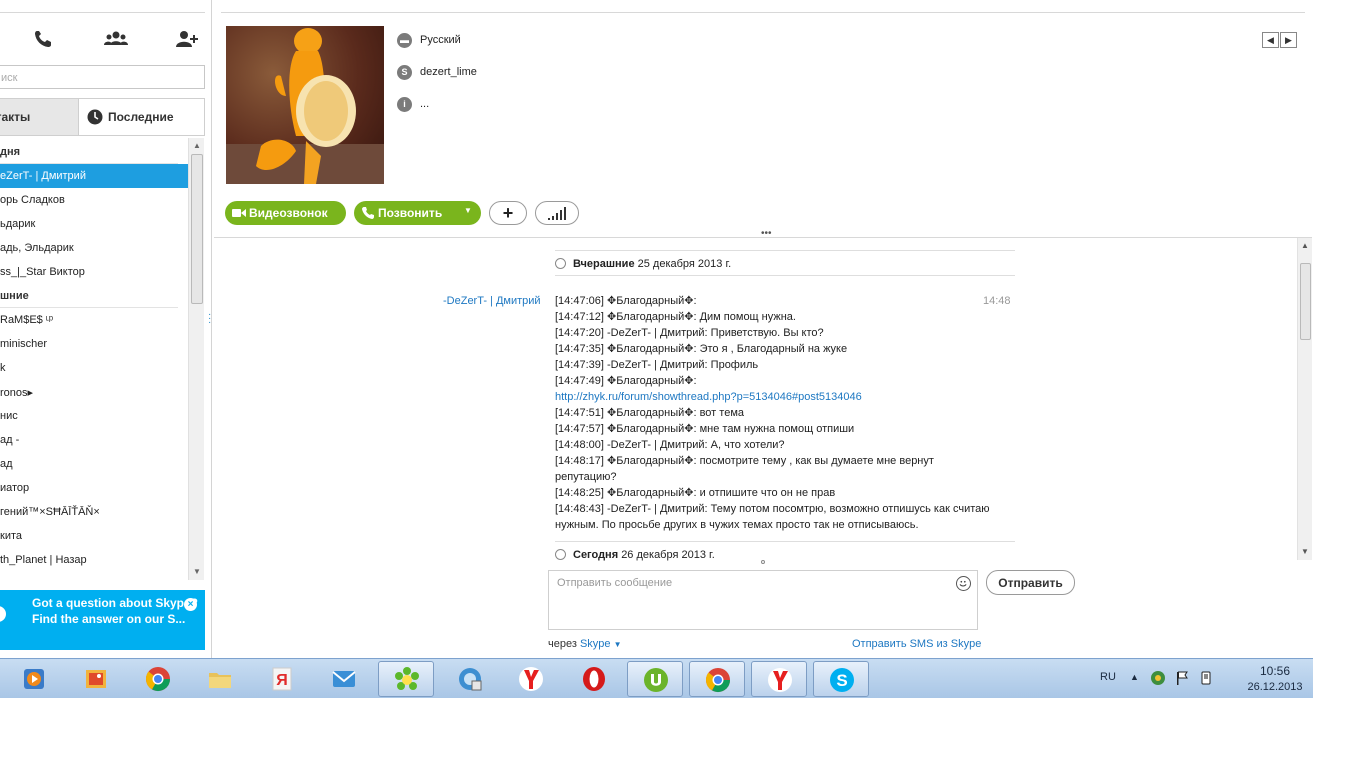 The width and height of the screenshot is (1366, 768). What do you see at coordinates (596, 555) in the screenshot?
I see `day-label: Сегодня` at bounding box center [596, 555].